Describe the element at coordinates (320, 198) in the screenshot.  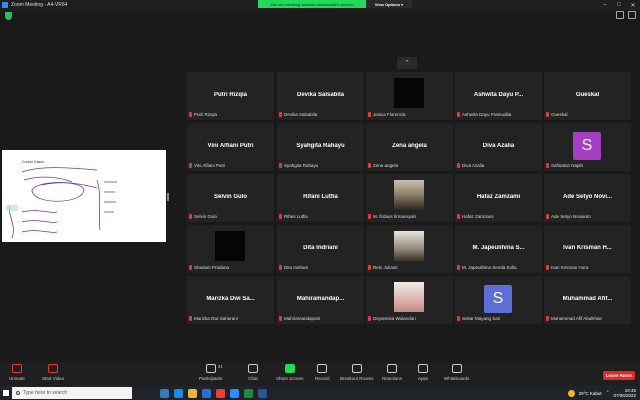
I see `participant-tile: Rifani Lutfia Rifani Lutfia` at that location.